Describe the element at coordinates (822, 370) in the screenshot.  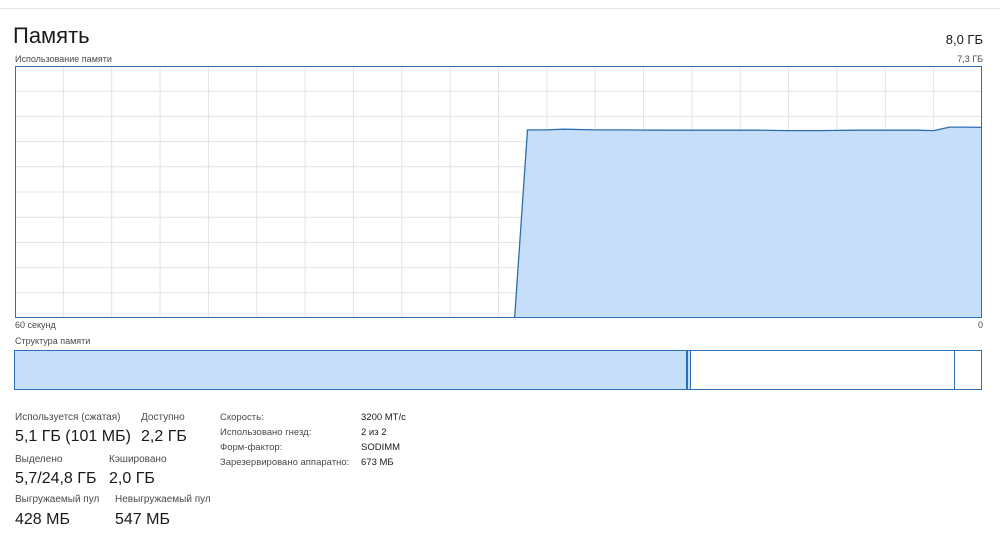
I see `composition-standby` at that location.